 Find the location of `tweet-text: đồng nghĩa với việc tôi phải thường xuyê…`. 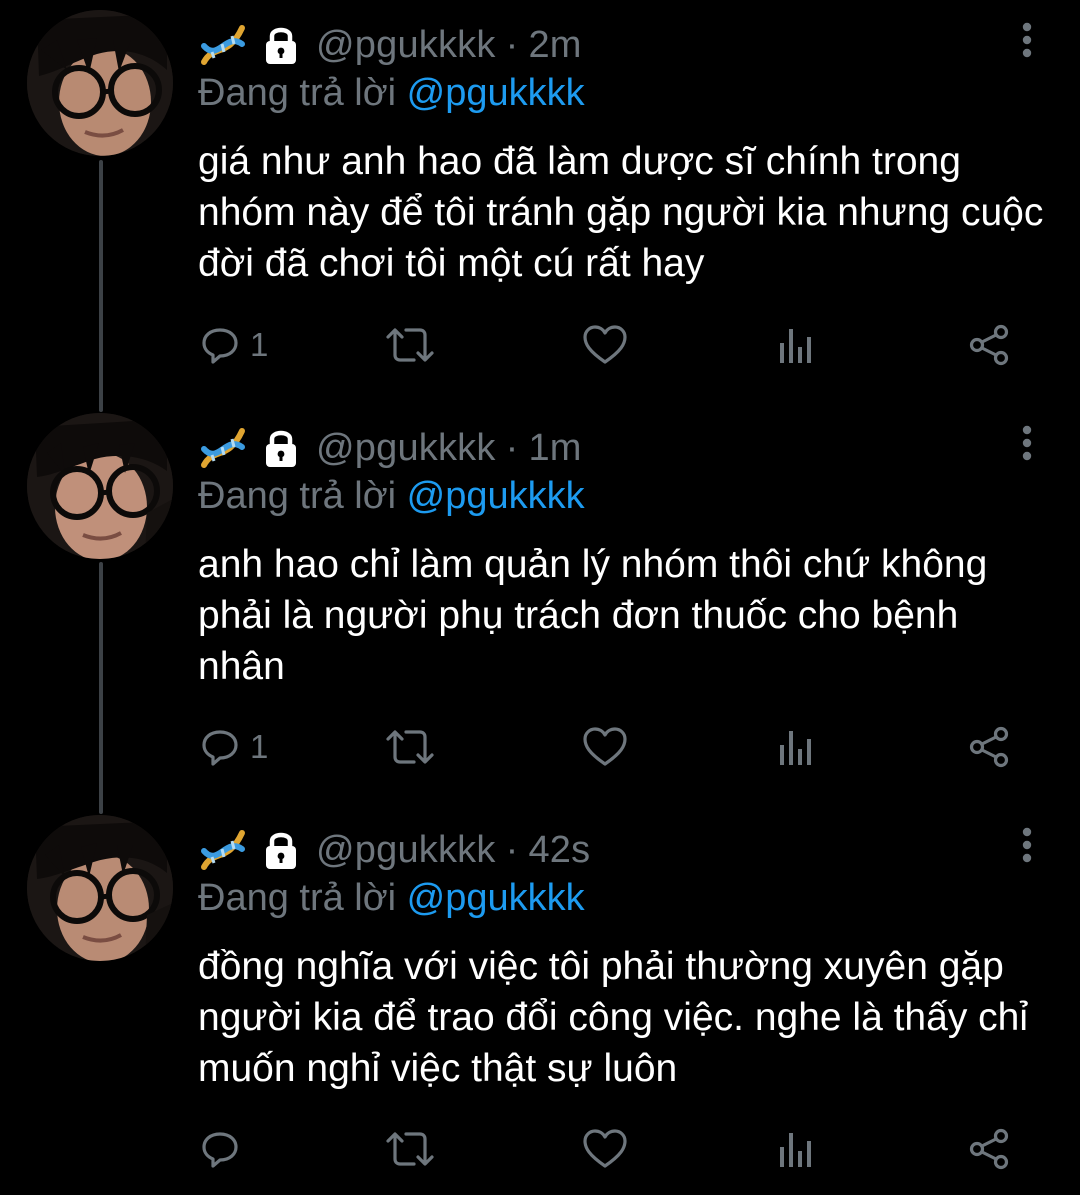

tweet-text: đồng nghĩa với việc tôi phải thường xuyê… is located at coordinates (613, 1017).